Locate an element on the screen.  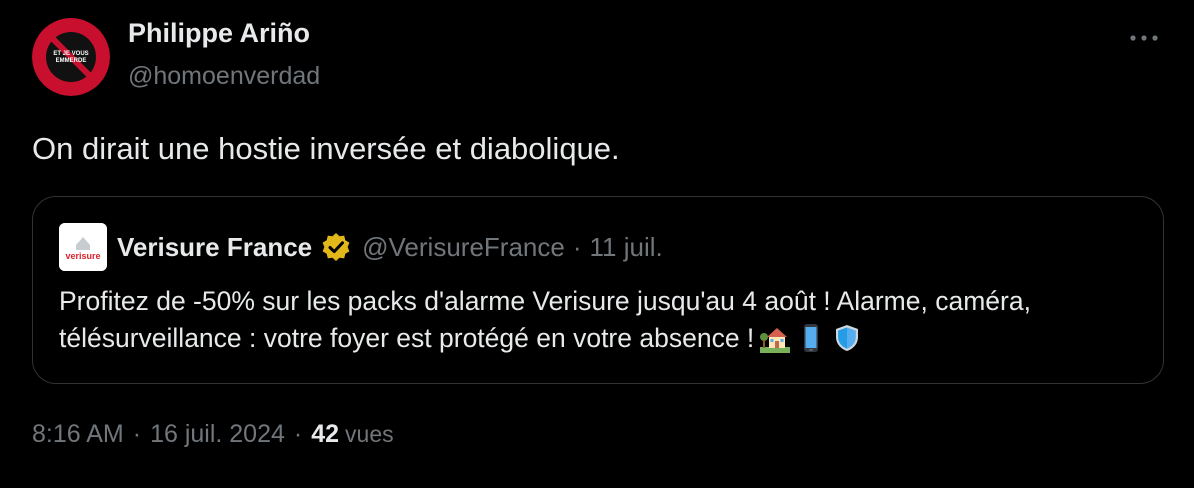
more-horizontal-icon is located at coordinates (1144, 38).